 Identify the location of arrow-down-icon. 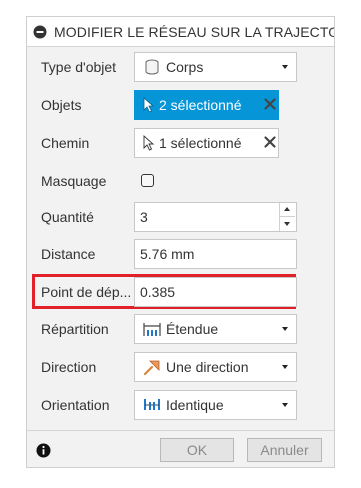
(287, 224).